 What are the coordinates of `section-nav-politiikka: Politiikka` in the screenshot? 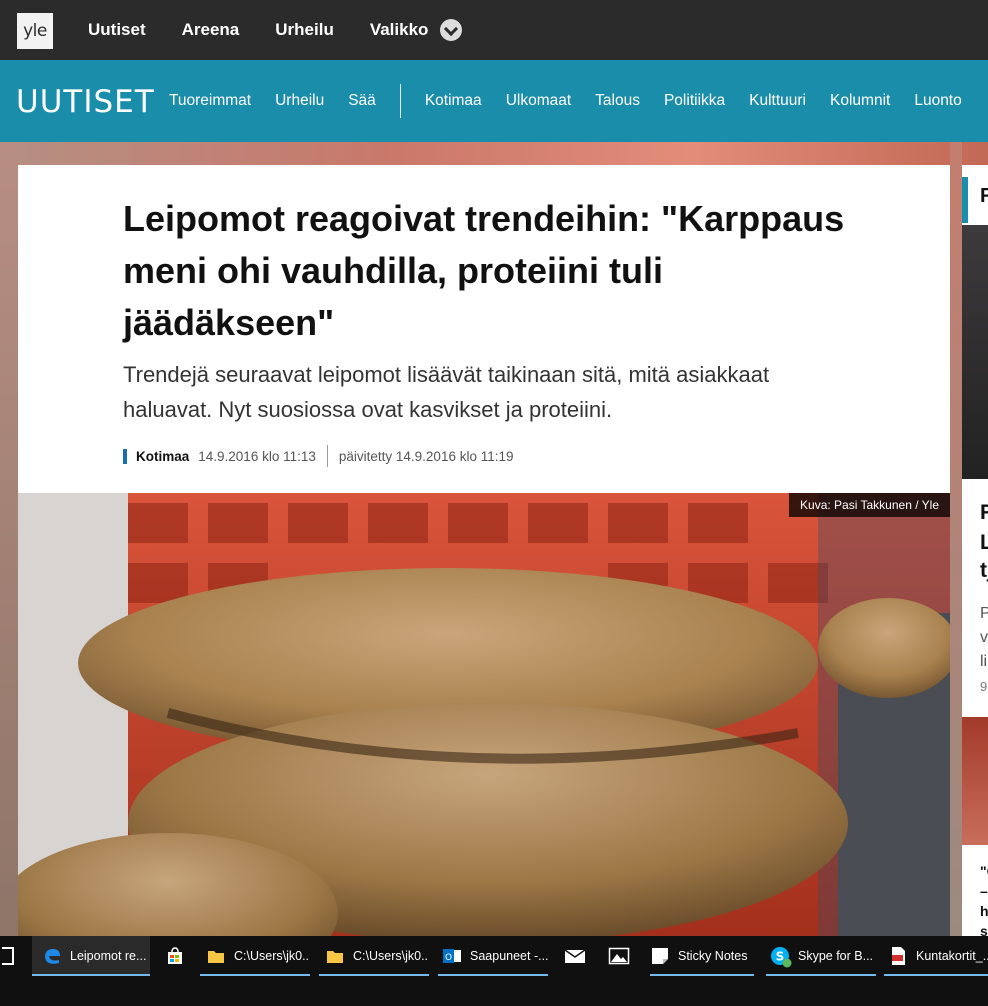 It's located at (694, 101).